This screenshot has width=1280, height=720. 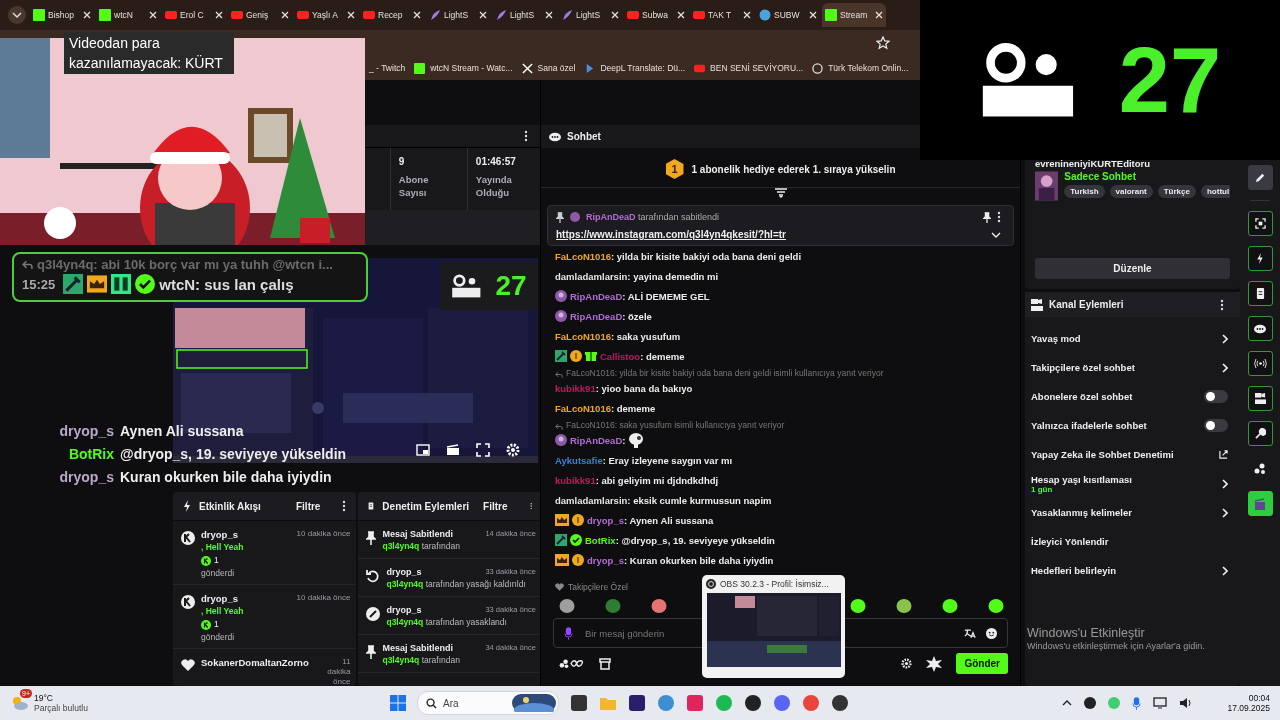 What do you see at coordinates (1160, 703) in the screenshot?
I see `monitor-icon` at bounding box center [1160, 703].